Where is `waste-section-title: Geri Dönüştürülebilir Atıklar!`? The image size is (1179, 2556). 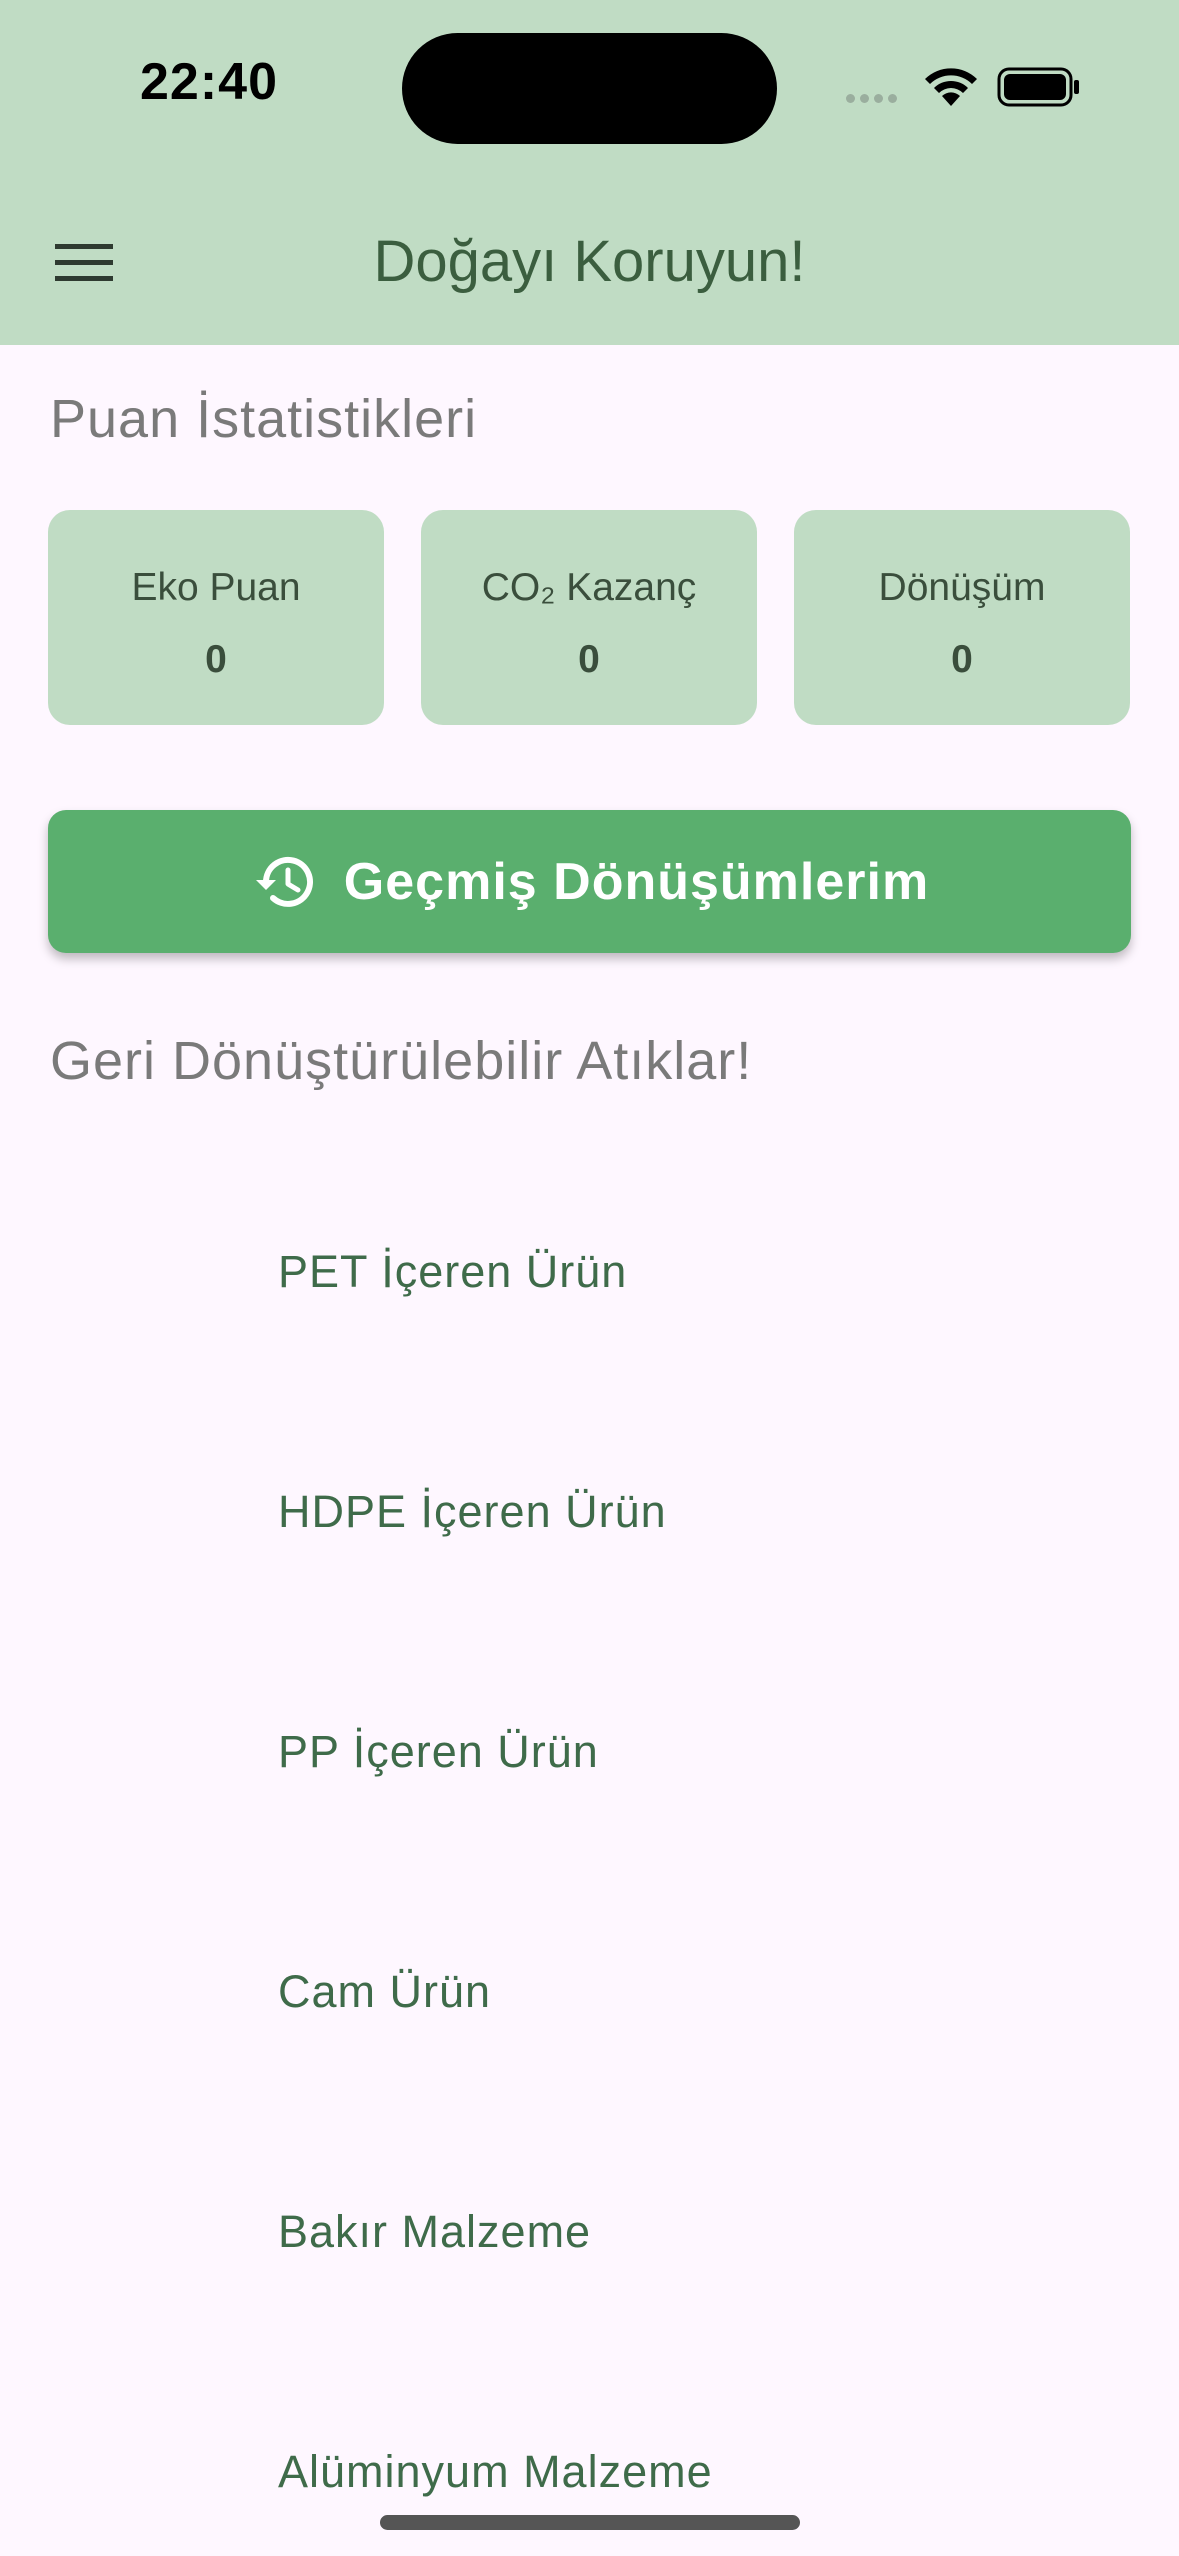 waste-section-title: Geri Dönüştürülebilir Atıklar! is located at coordinates (401, 1061).